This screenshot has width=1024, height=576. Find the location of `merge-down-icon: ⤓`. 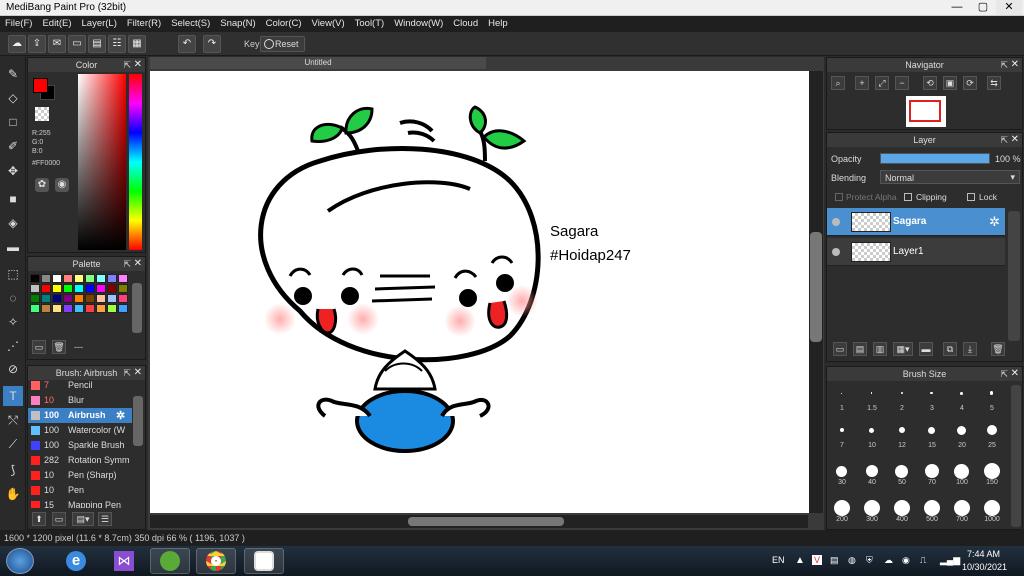

merge-down-icon: ⤓ is located at coordinates (970, 349).